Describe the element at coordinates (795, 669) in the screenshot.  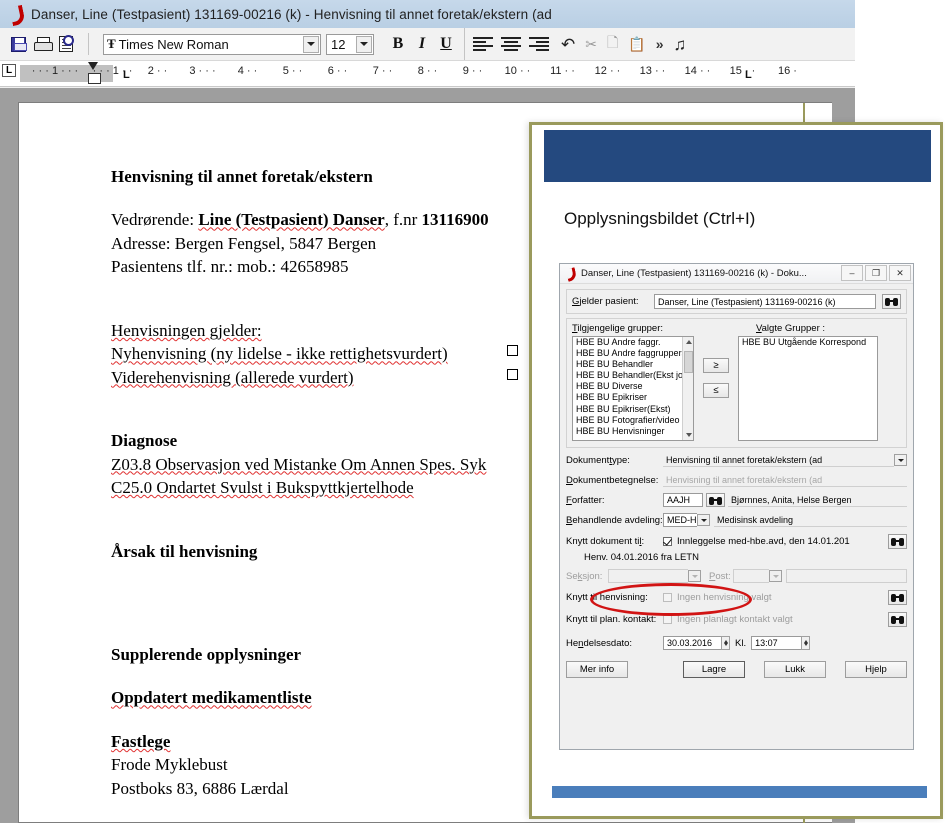
I see `lukk-button: Lukk` at that location.